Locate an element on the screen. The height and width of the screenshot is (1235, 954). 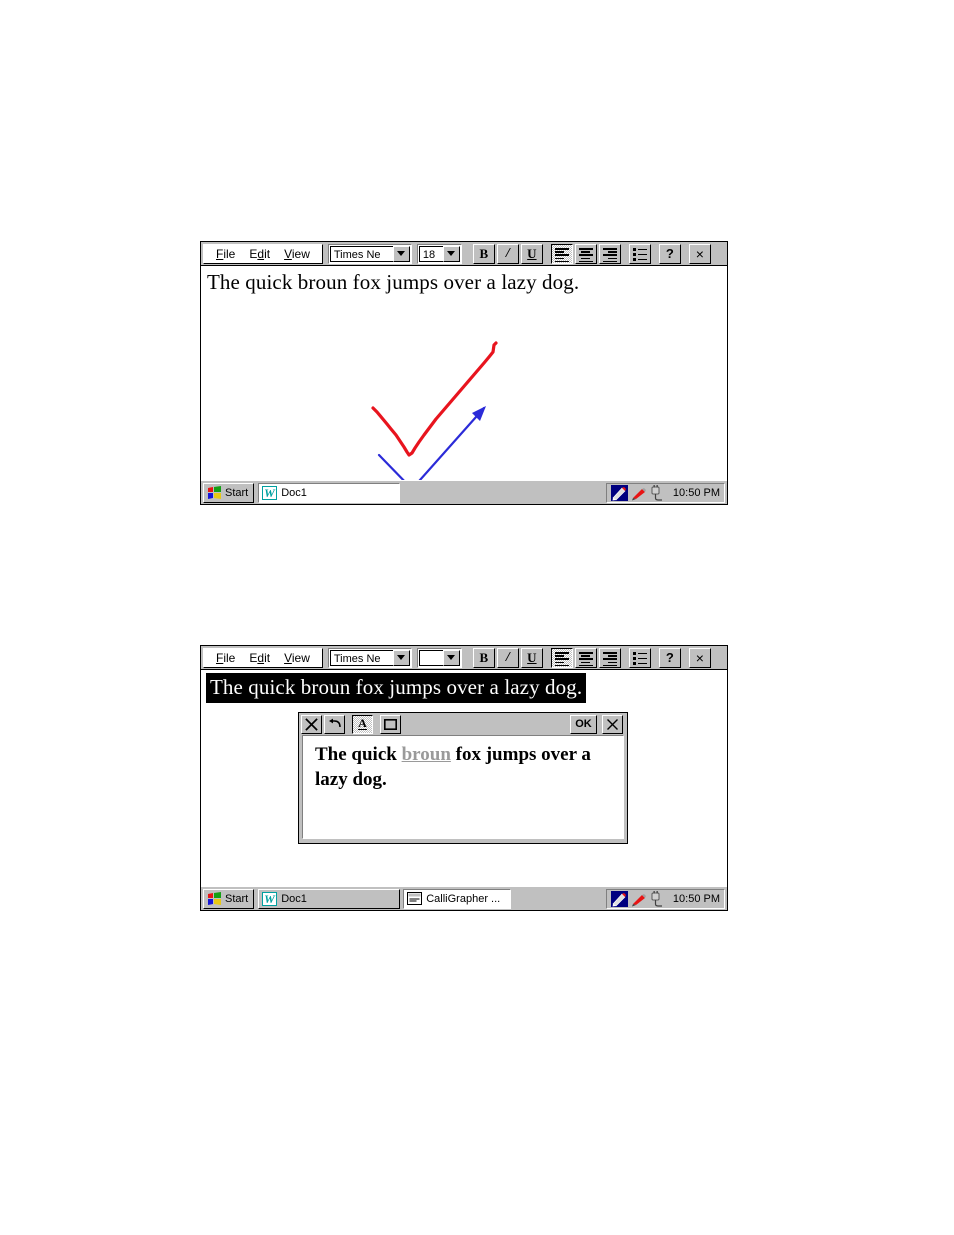
recognized-text-before: The quick is located at coordinates (358, 754).